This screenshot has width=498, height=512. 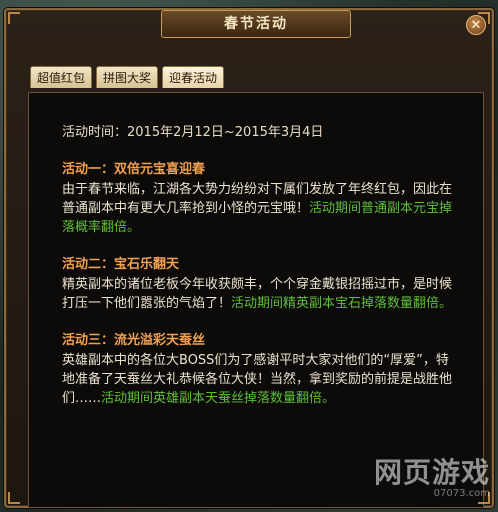 I want to click on event-bonus-text: 活动期间英雄副本天蚕丝掉落数量翻倍。, so click(x=218, y=398).